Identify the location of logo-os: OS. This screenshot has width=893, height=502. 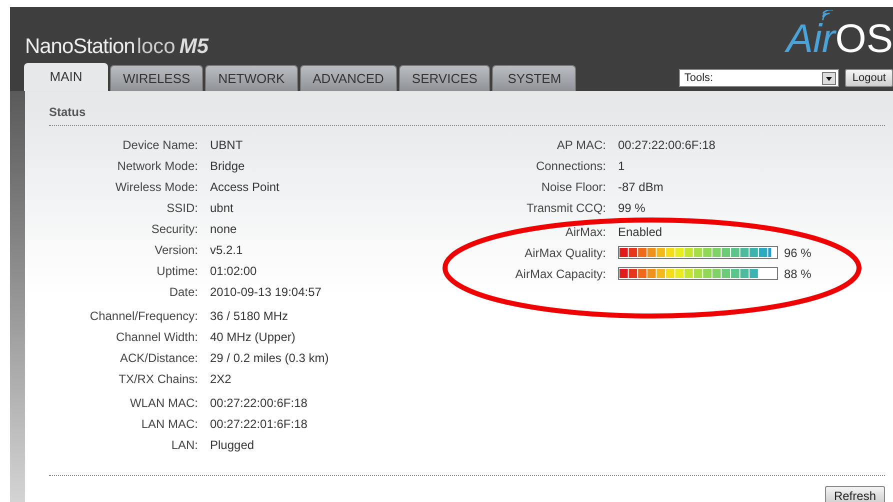
(864, 39).